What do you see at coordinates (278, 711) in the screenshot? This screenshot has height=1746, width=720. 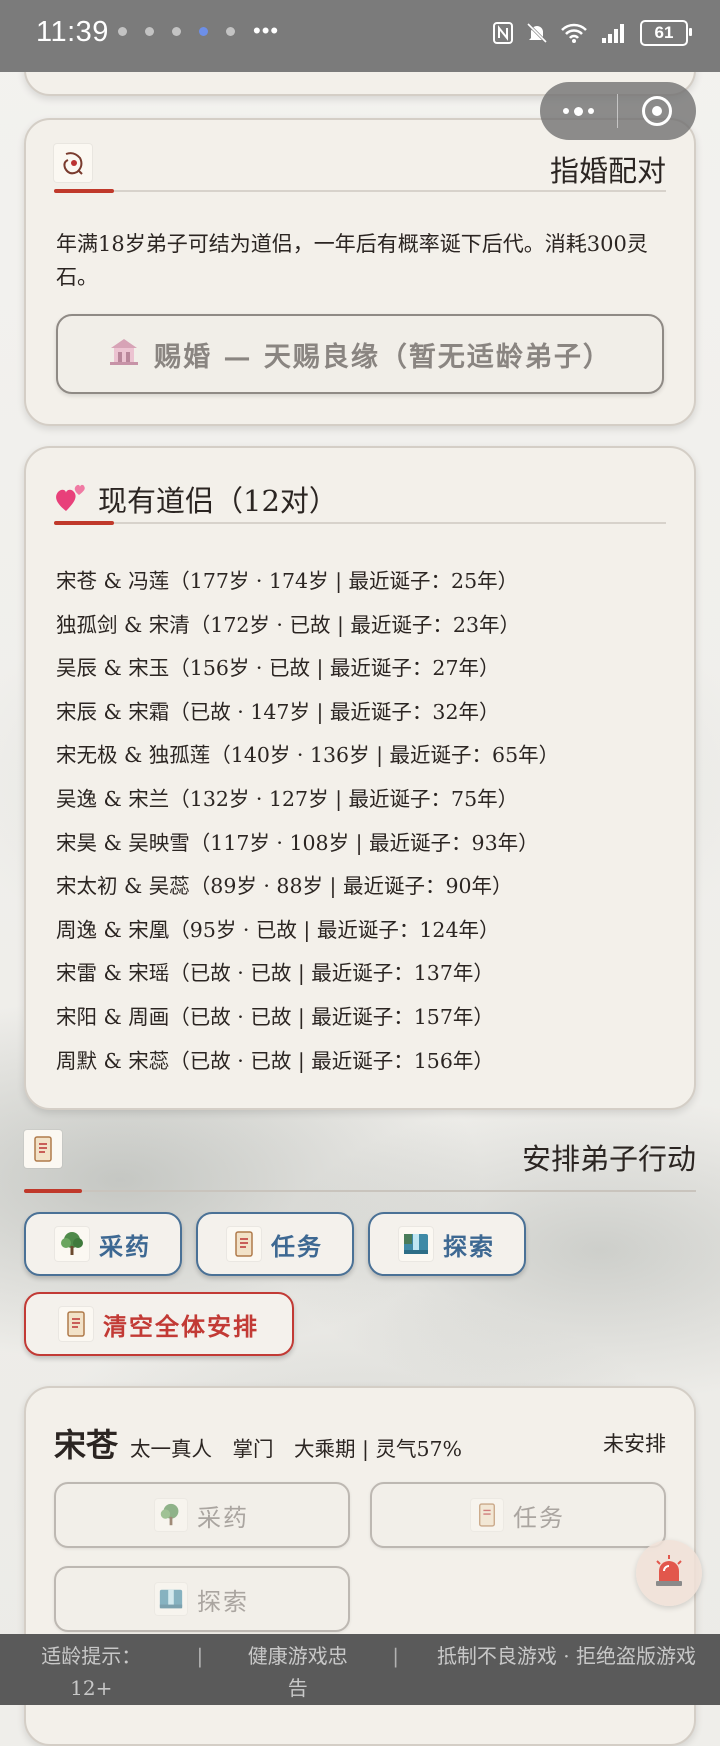 I see `couple-item: 宋辰 & 宋霜（已故 · 147岁 | 最近诞子：32年）` at bounding box center [278, 711].